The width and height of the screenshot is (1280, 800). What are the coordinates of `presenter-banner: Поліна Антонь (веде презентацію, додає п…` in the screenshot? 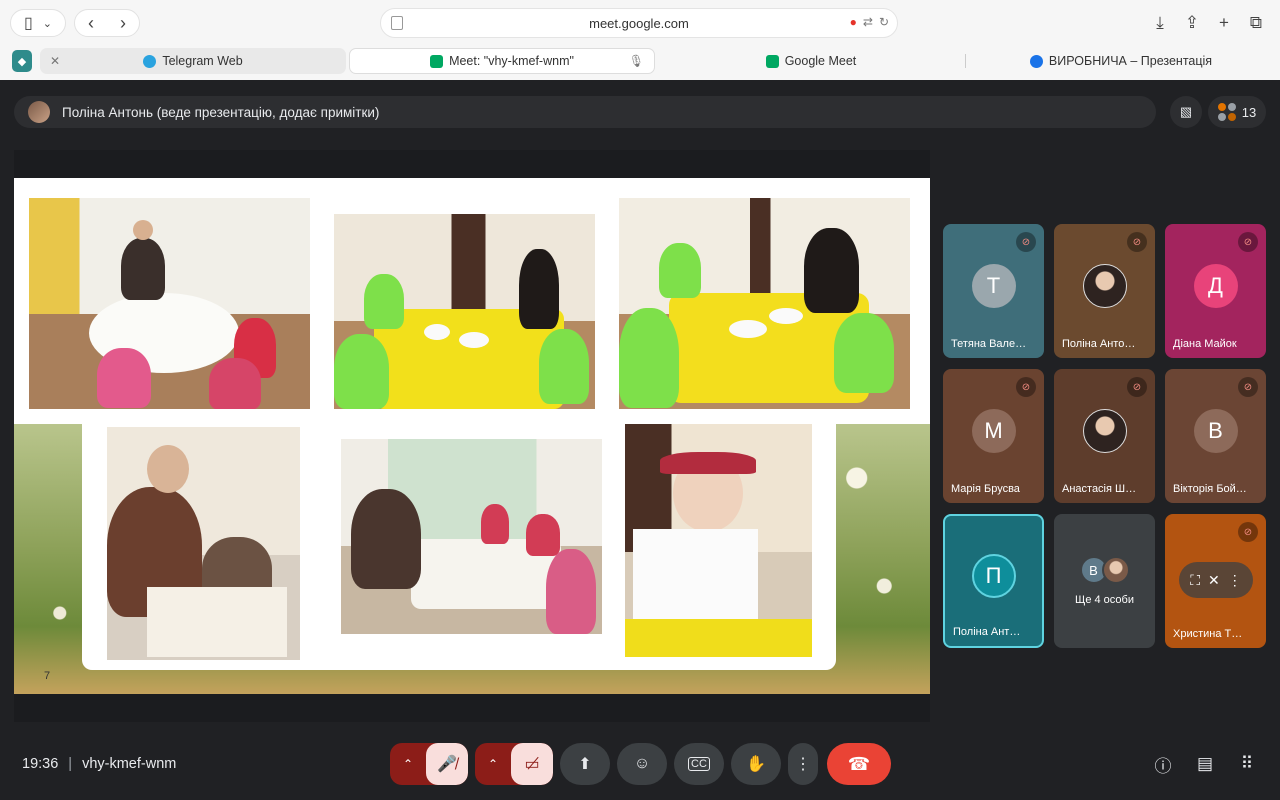 It's located at (585, 112).